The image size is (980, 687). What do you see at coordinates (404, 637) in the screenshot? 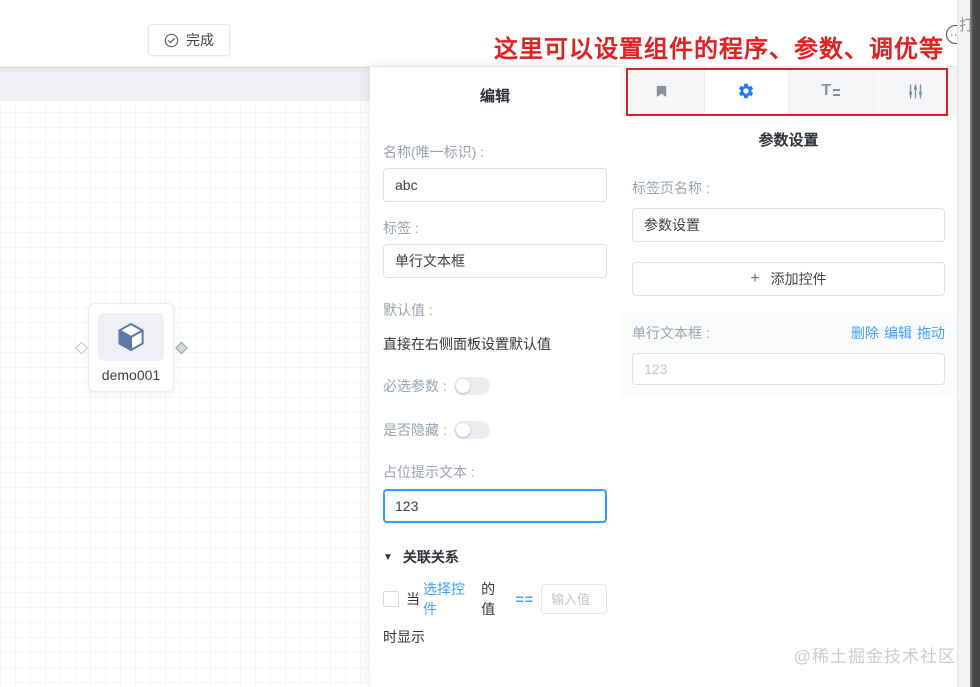
I see `relation-show-text: 时显示` at bounding box center [404, 637].